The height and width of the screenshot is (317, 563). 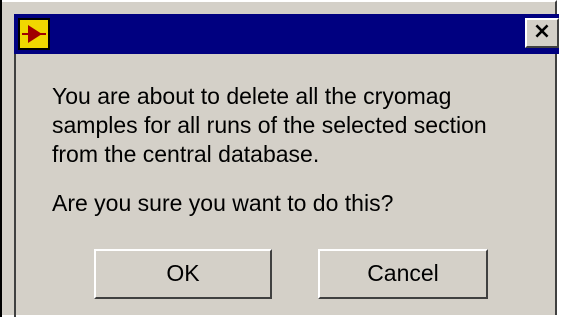 What do you see at coordinates (403, 274) in the screenshot?
I see `cancel-button: Cancel` at bounding box center [403, 274].